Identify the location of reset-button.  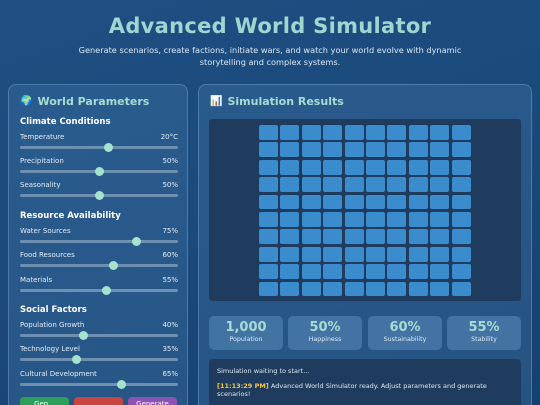
(98, 401).